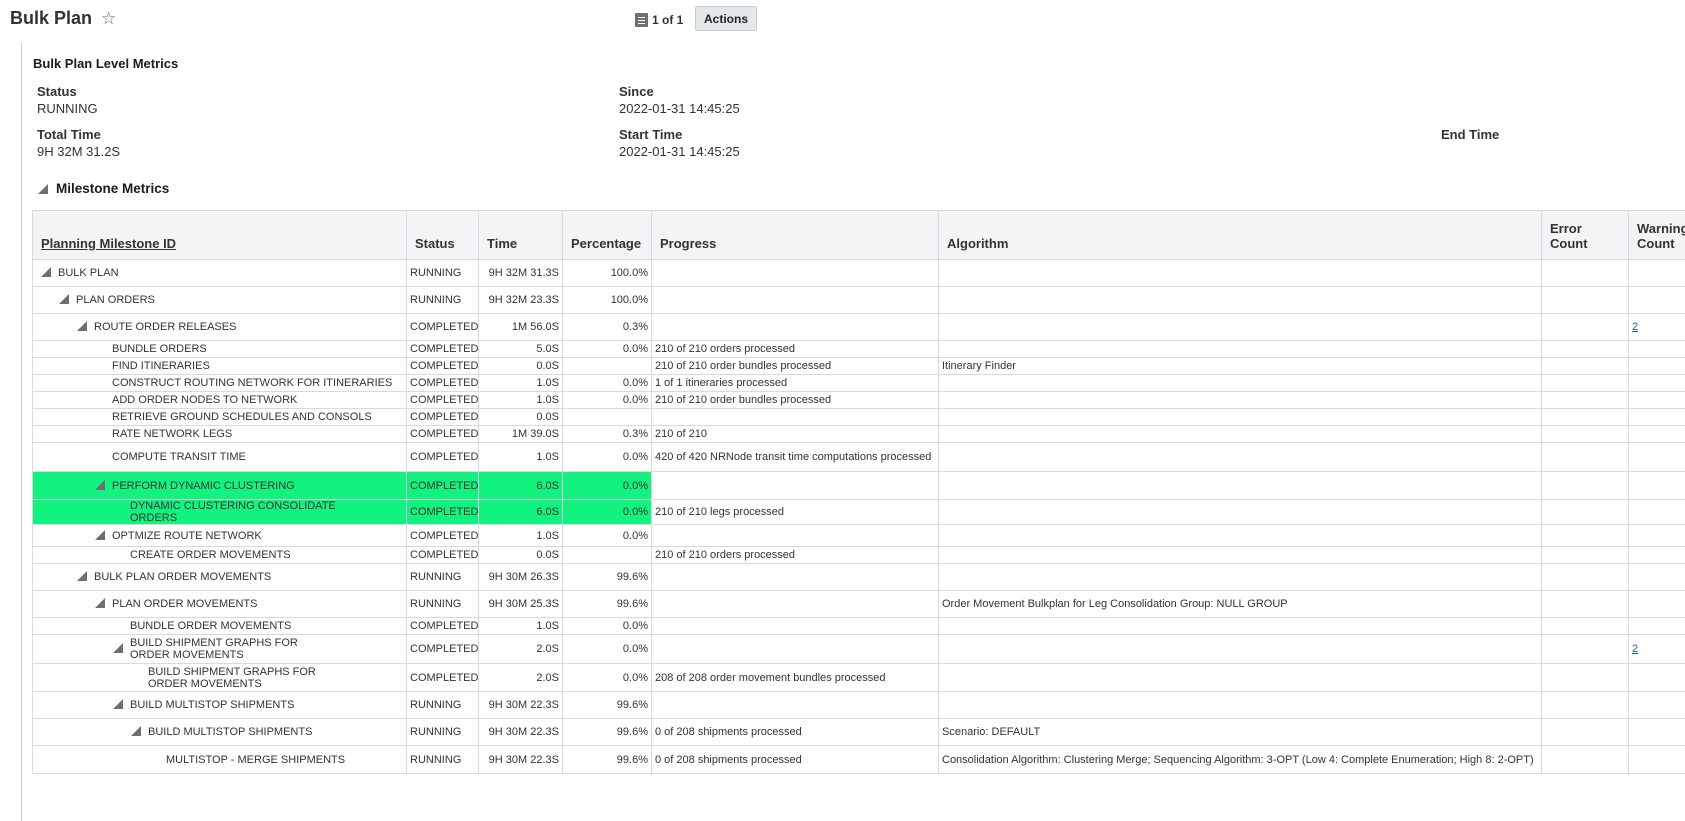 The image size is (1685, 821). I want to click on column-header-warning-count: Warning Count, so click(1656, 235).